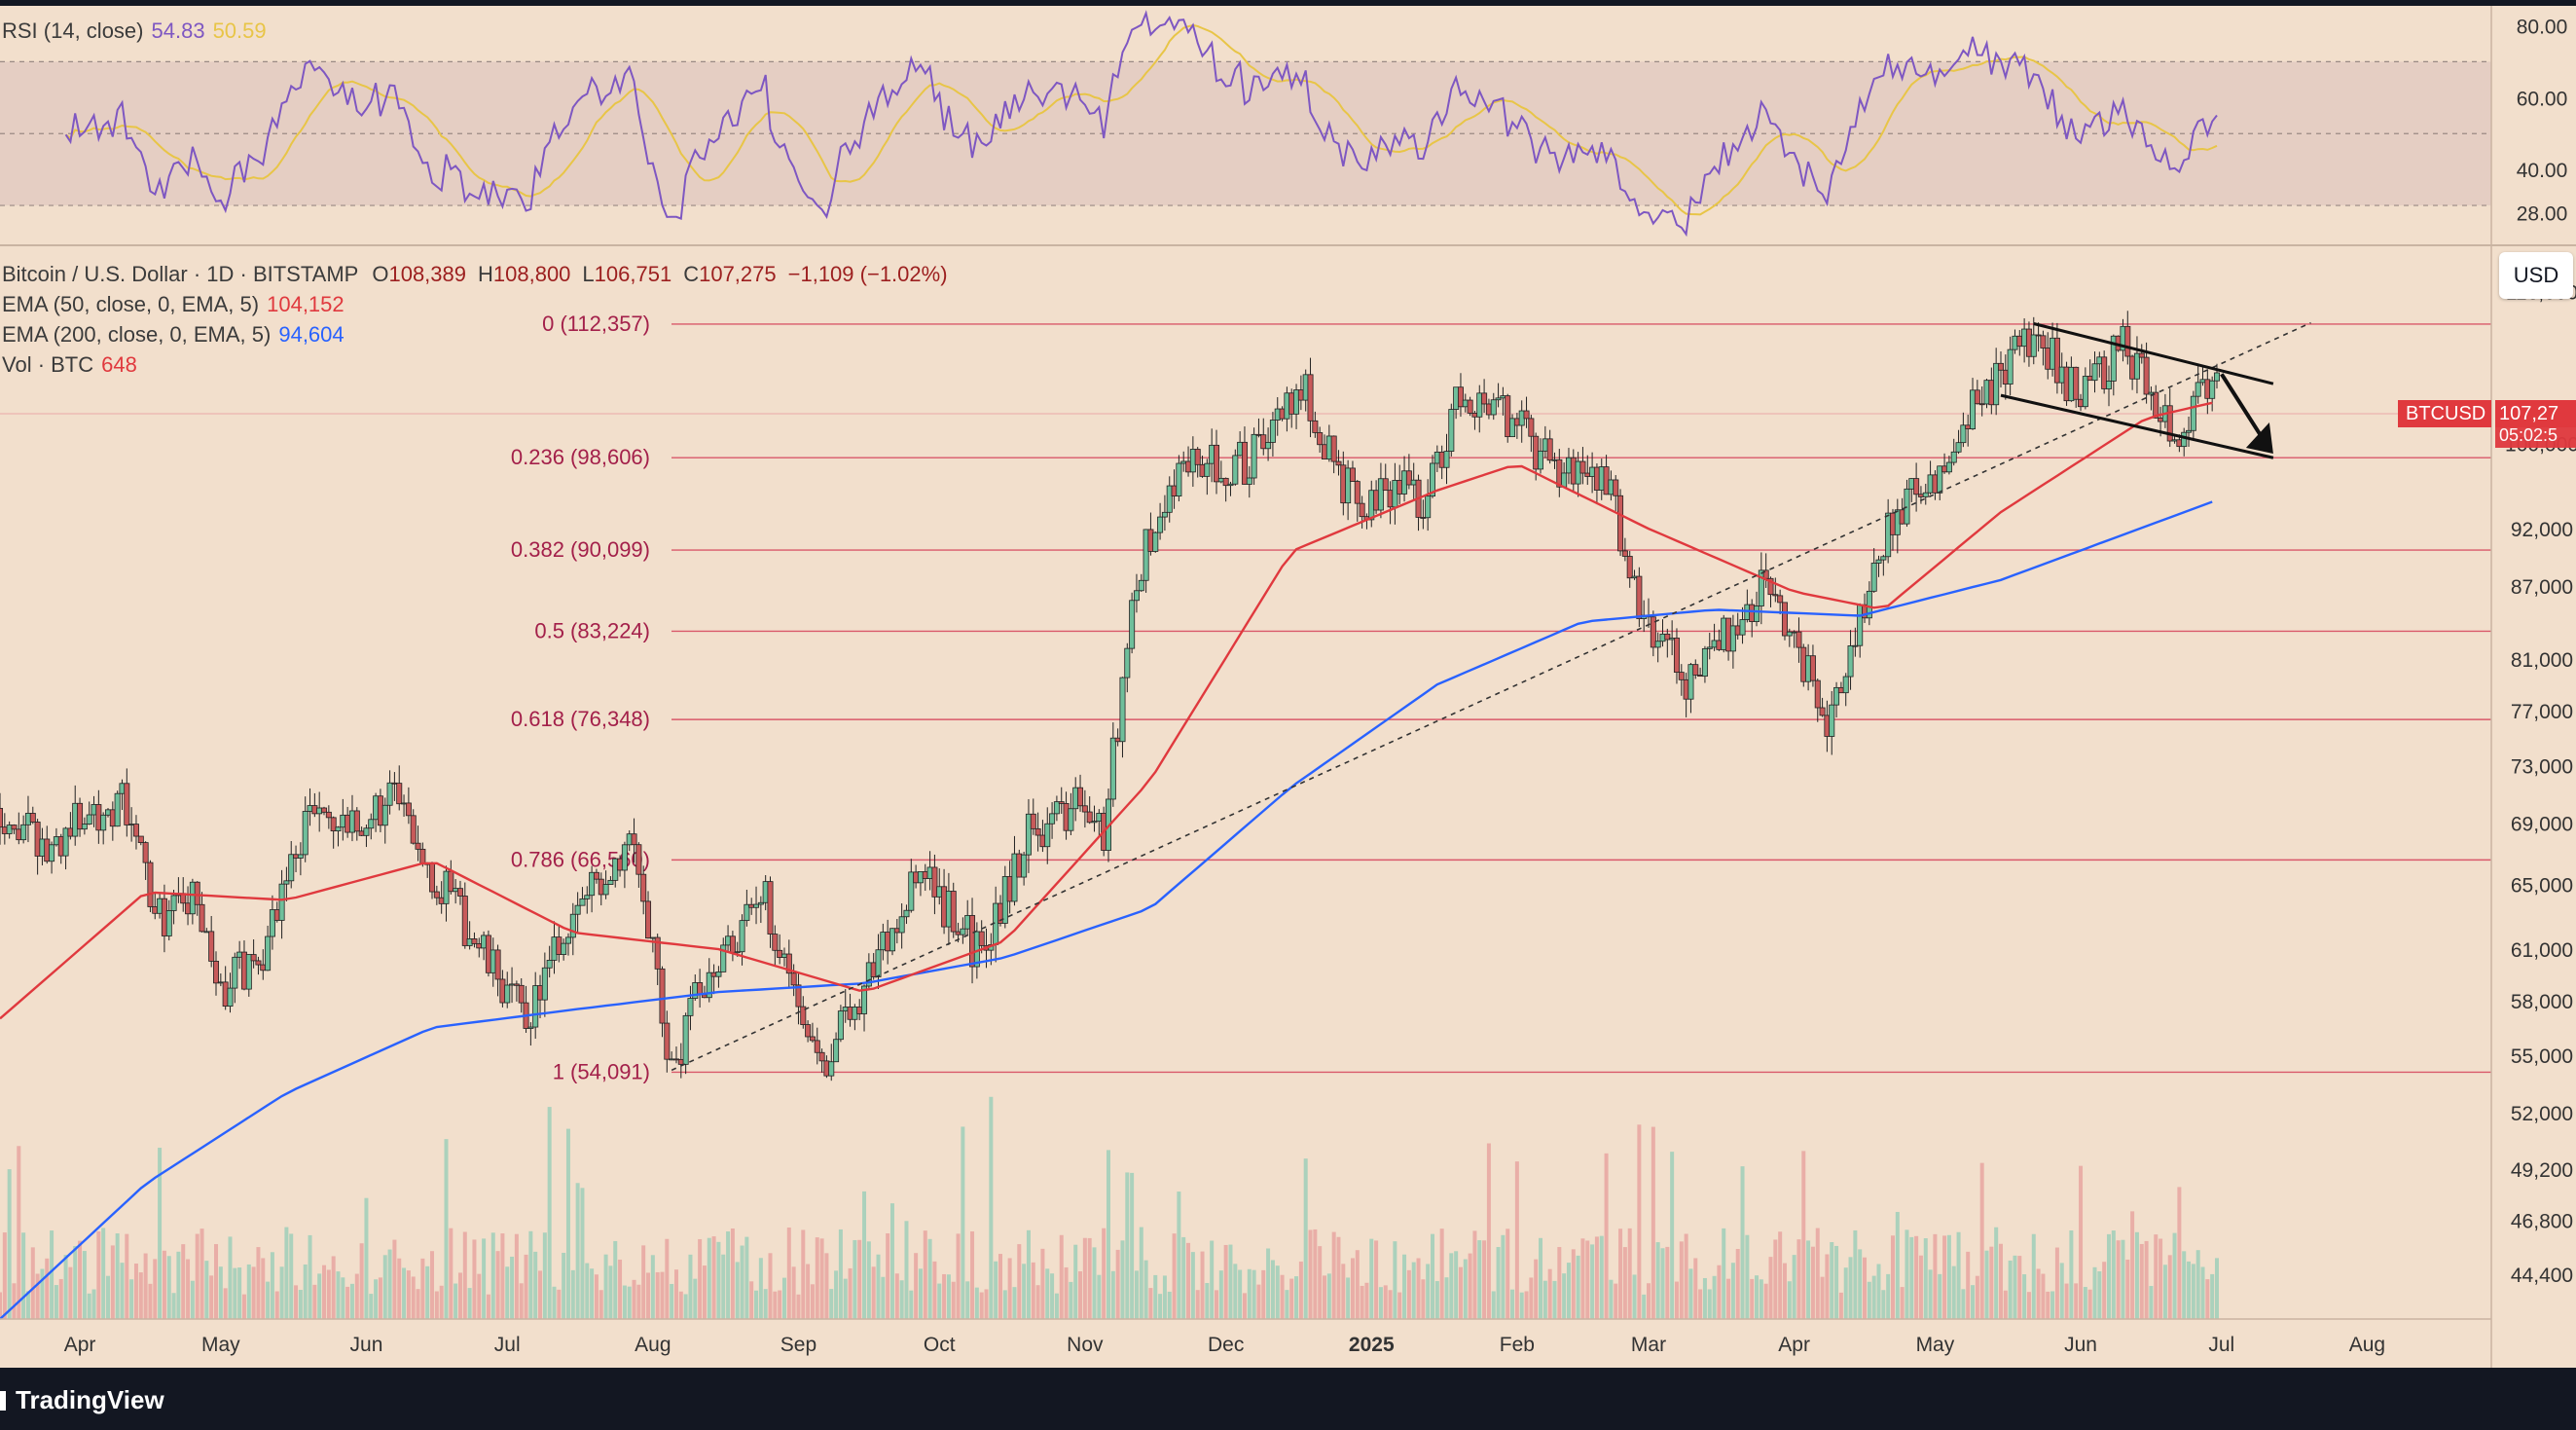 This screenshot has width=2576, height=1430. What do you see at coordinates (177, 334) in the screenshot?
I see `ema200-legend: EMA (200, close, 0, EMA, 5) 94,604` at bounding box center [177, 334].